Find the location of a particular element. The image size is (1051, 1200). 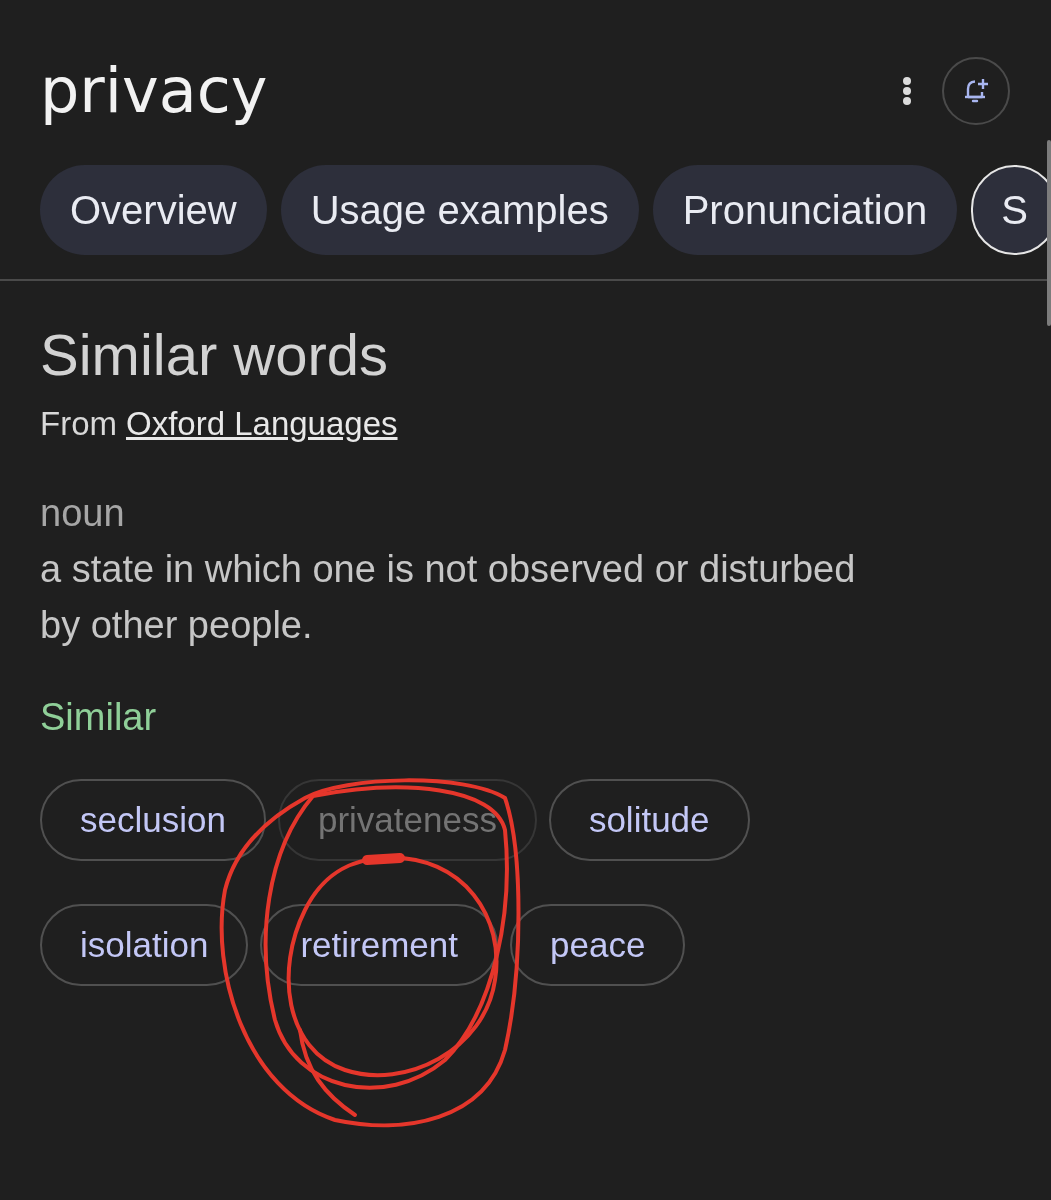

more-options-icon is located at coordinates (907, 91).